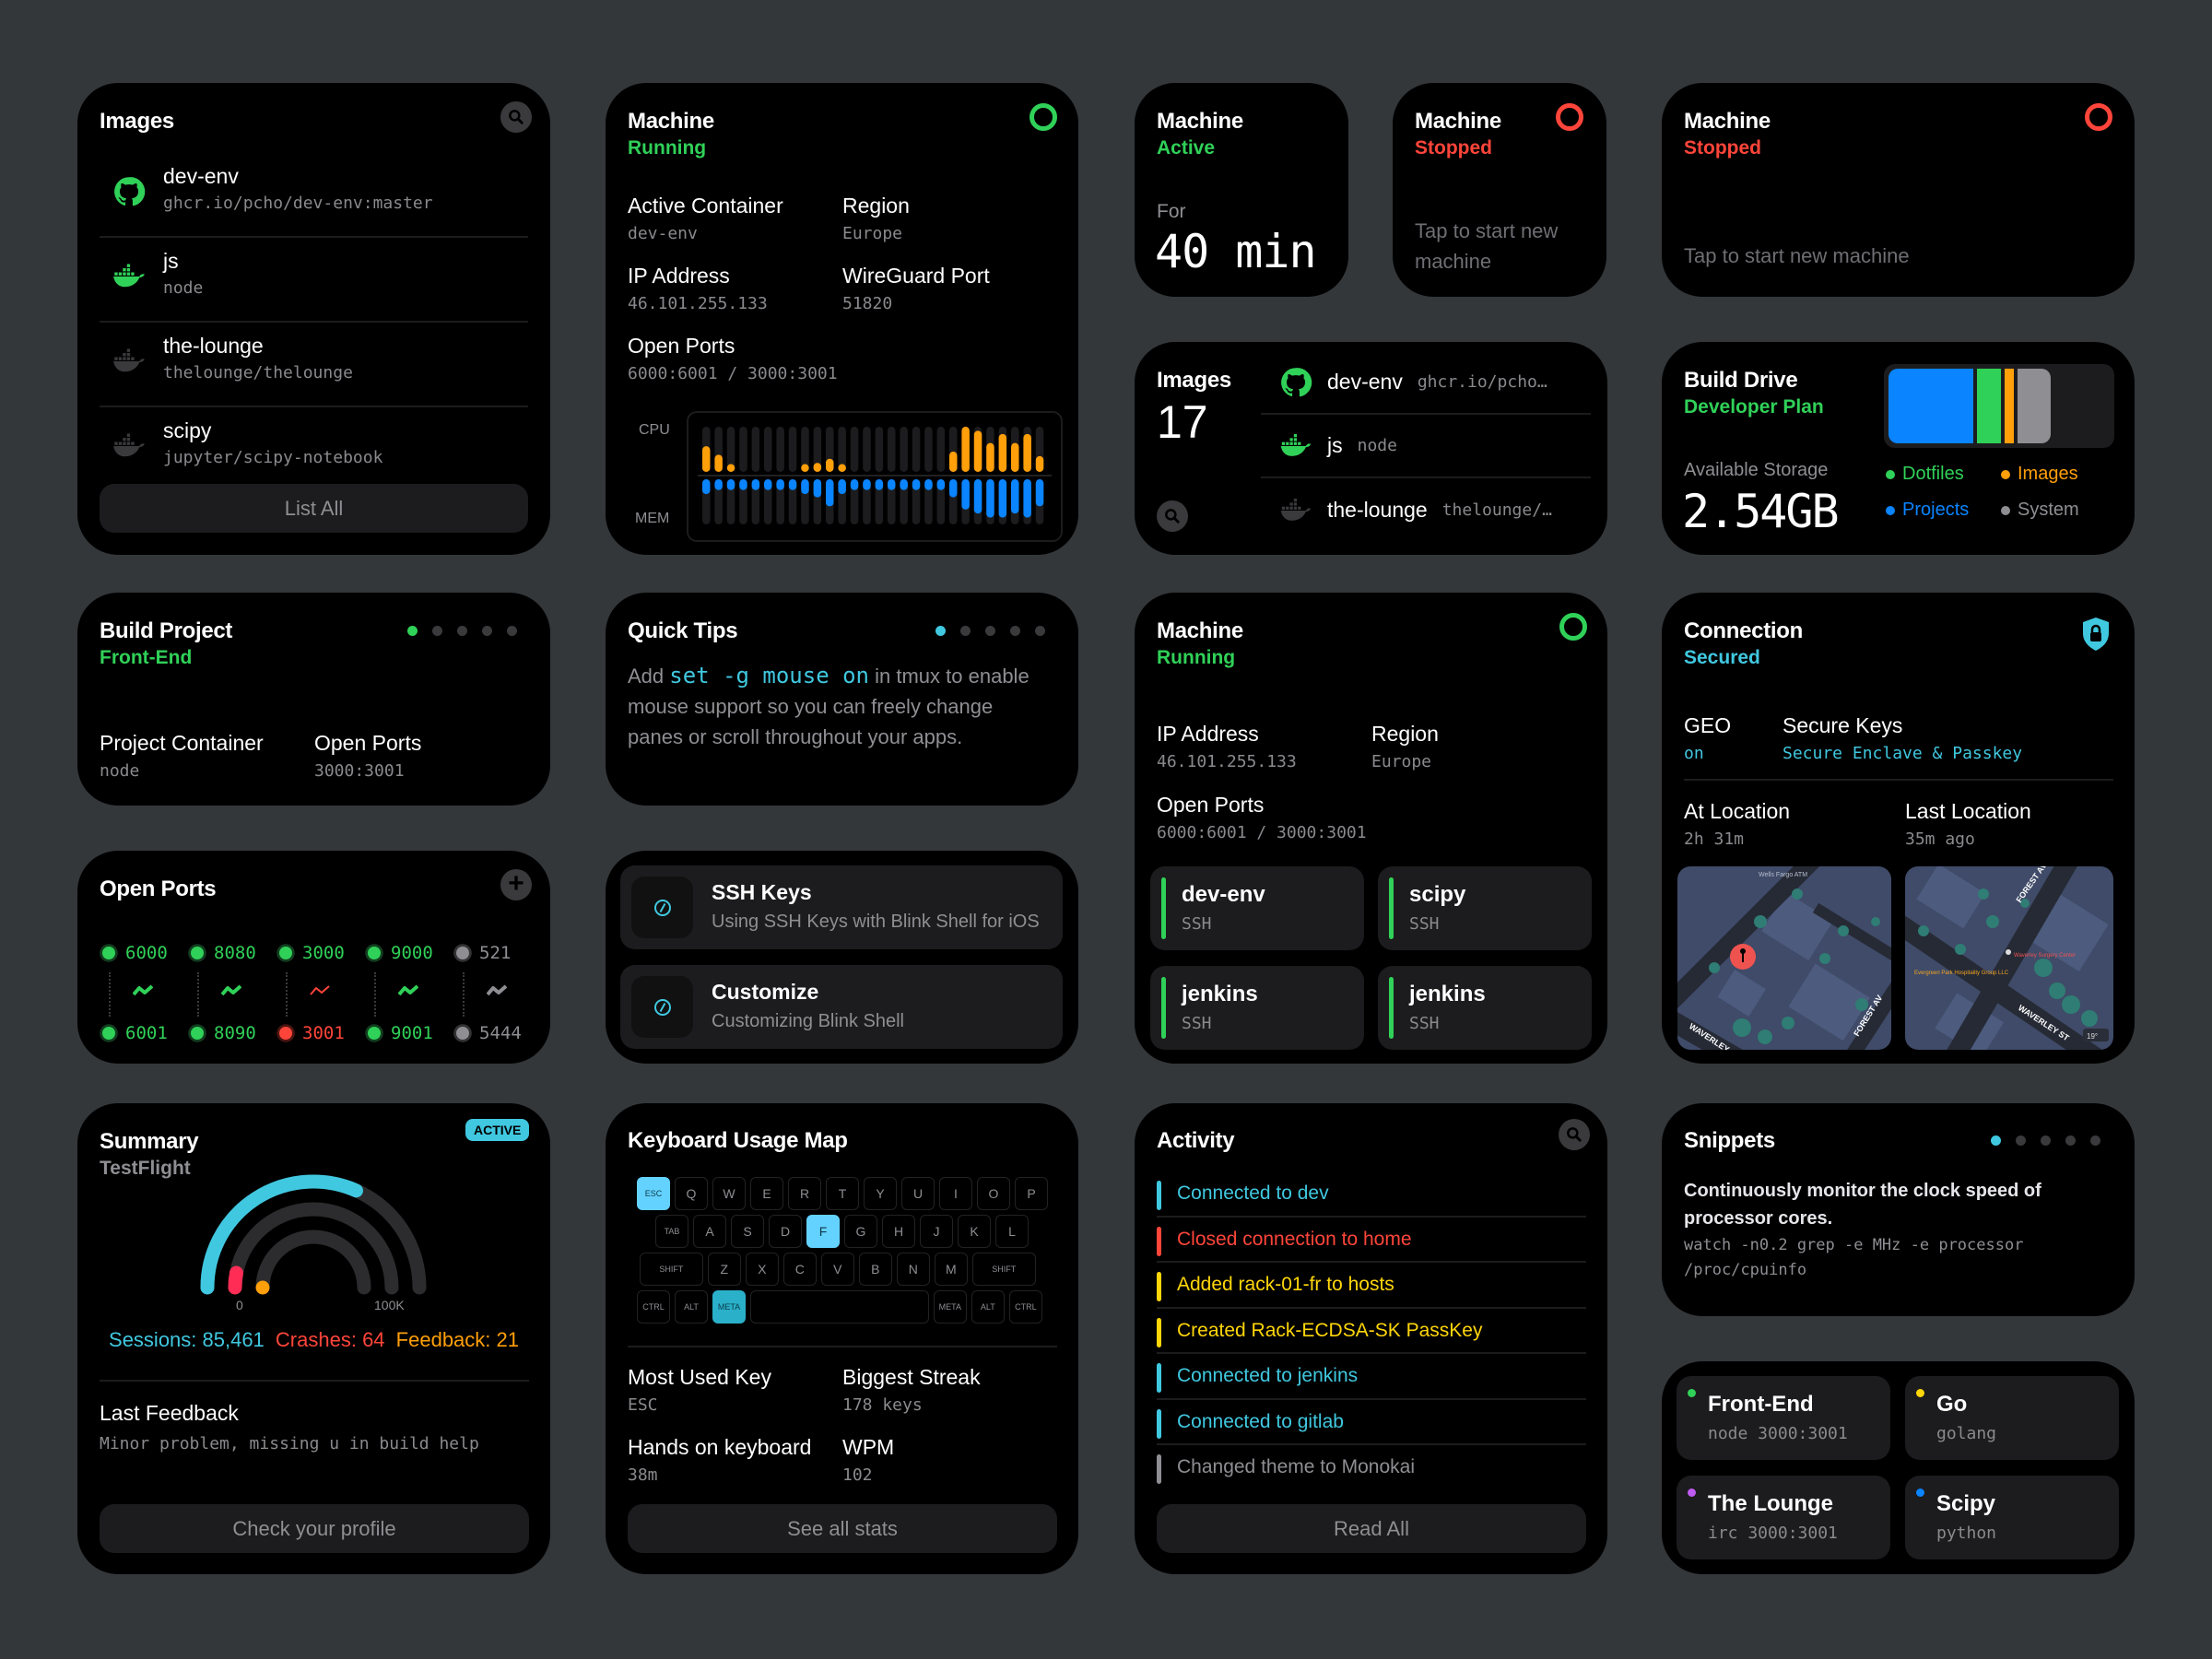 The image size is (2212, 1659). I want to click on project-tile: Scipy python, so click(2012, 1517).